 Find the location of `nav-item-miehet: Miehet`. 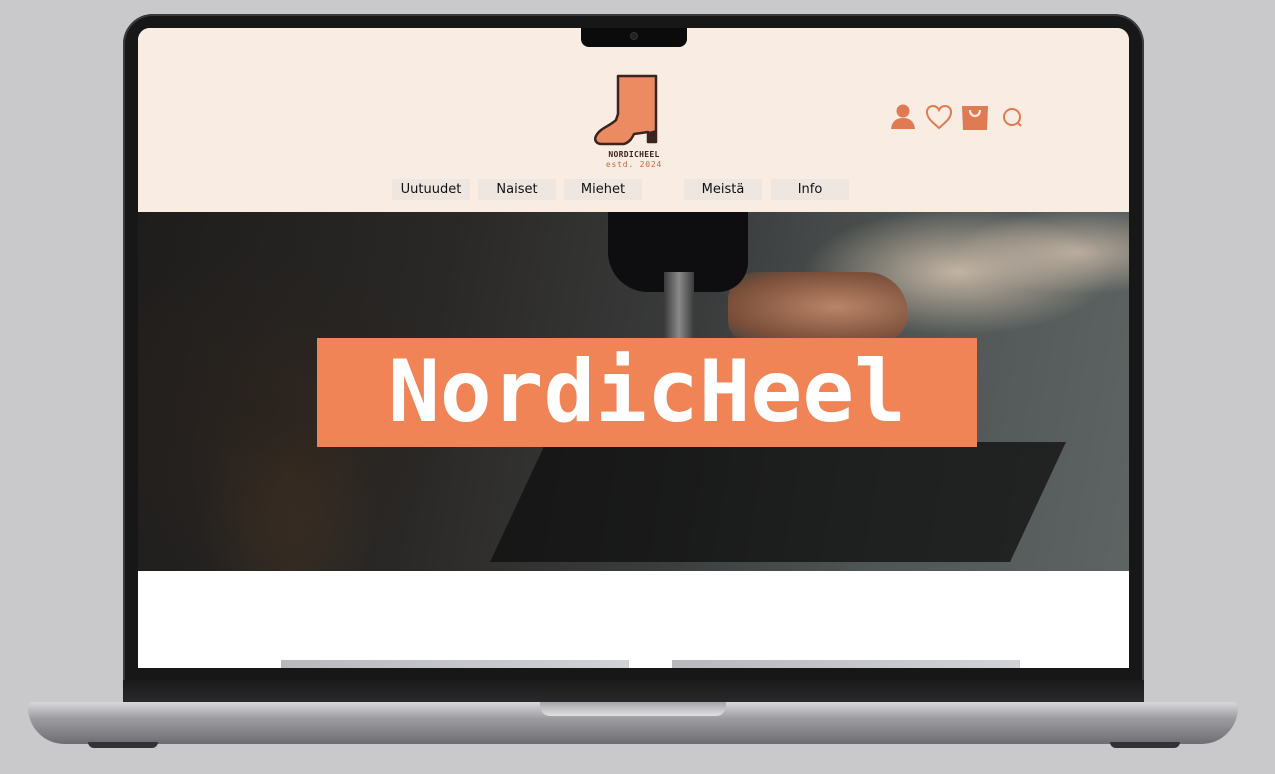

nav-item-miehet: Miehet is located at coordinates (603, 189).